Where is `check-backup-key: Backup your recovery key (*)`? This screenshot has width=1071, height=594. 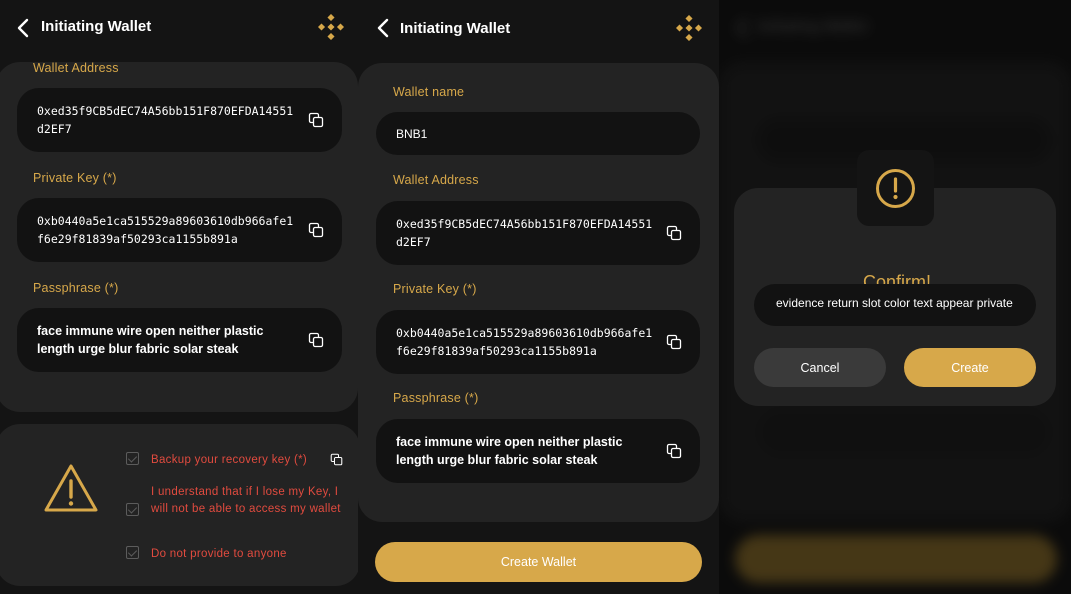
check-backup-key: Backup your recovery key (*) is located at coordinates (216, 460).